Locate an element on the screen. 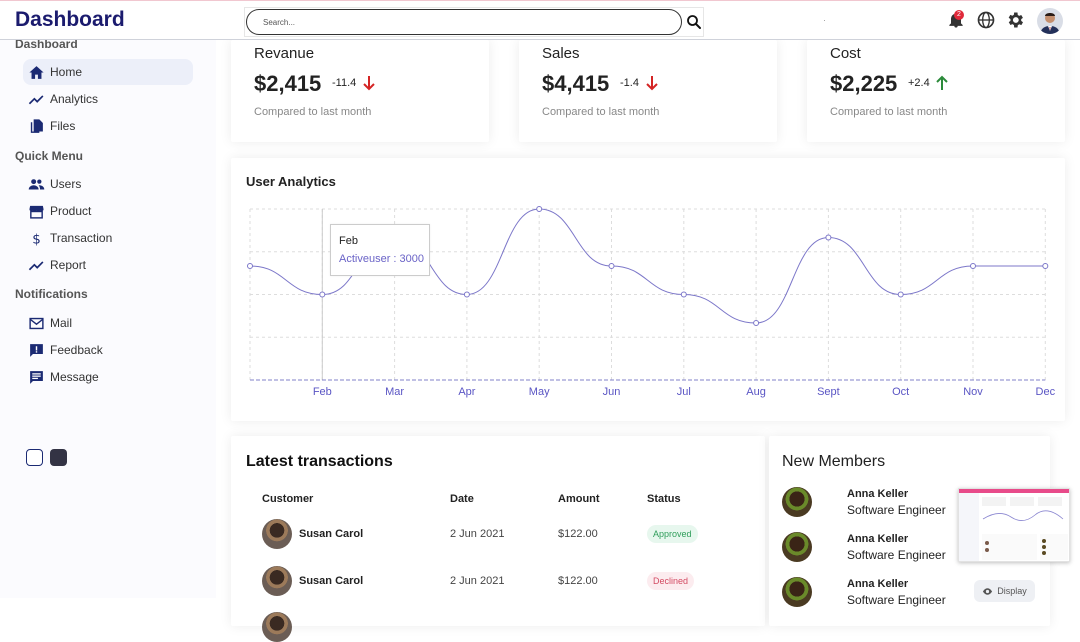 The height and width of the screenshot is (642, 1080). display-label: Display is located at coordinates (1012, 591).